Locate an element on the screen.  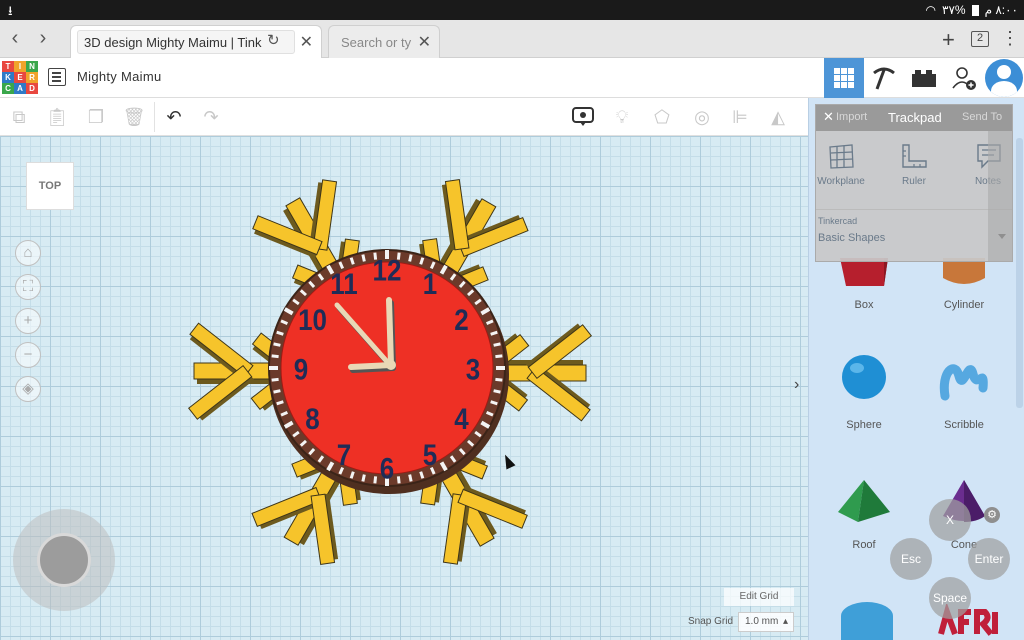
shape-box: Box is located at coordinates (864, 284).